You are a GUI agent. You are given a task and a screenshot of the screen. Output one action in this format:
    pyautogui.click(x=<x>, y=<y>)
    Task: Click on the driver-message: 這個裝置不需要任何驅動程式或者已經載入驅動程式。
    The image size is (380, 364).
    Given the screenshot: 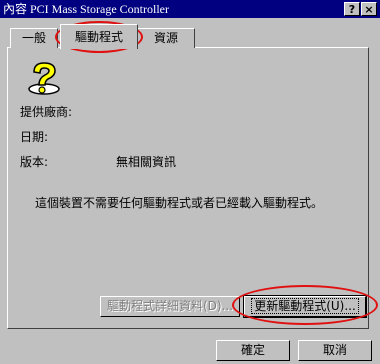 What is the action you would take?
    pyautogui.click(x=179, y=203)
    